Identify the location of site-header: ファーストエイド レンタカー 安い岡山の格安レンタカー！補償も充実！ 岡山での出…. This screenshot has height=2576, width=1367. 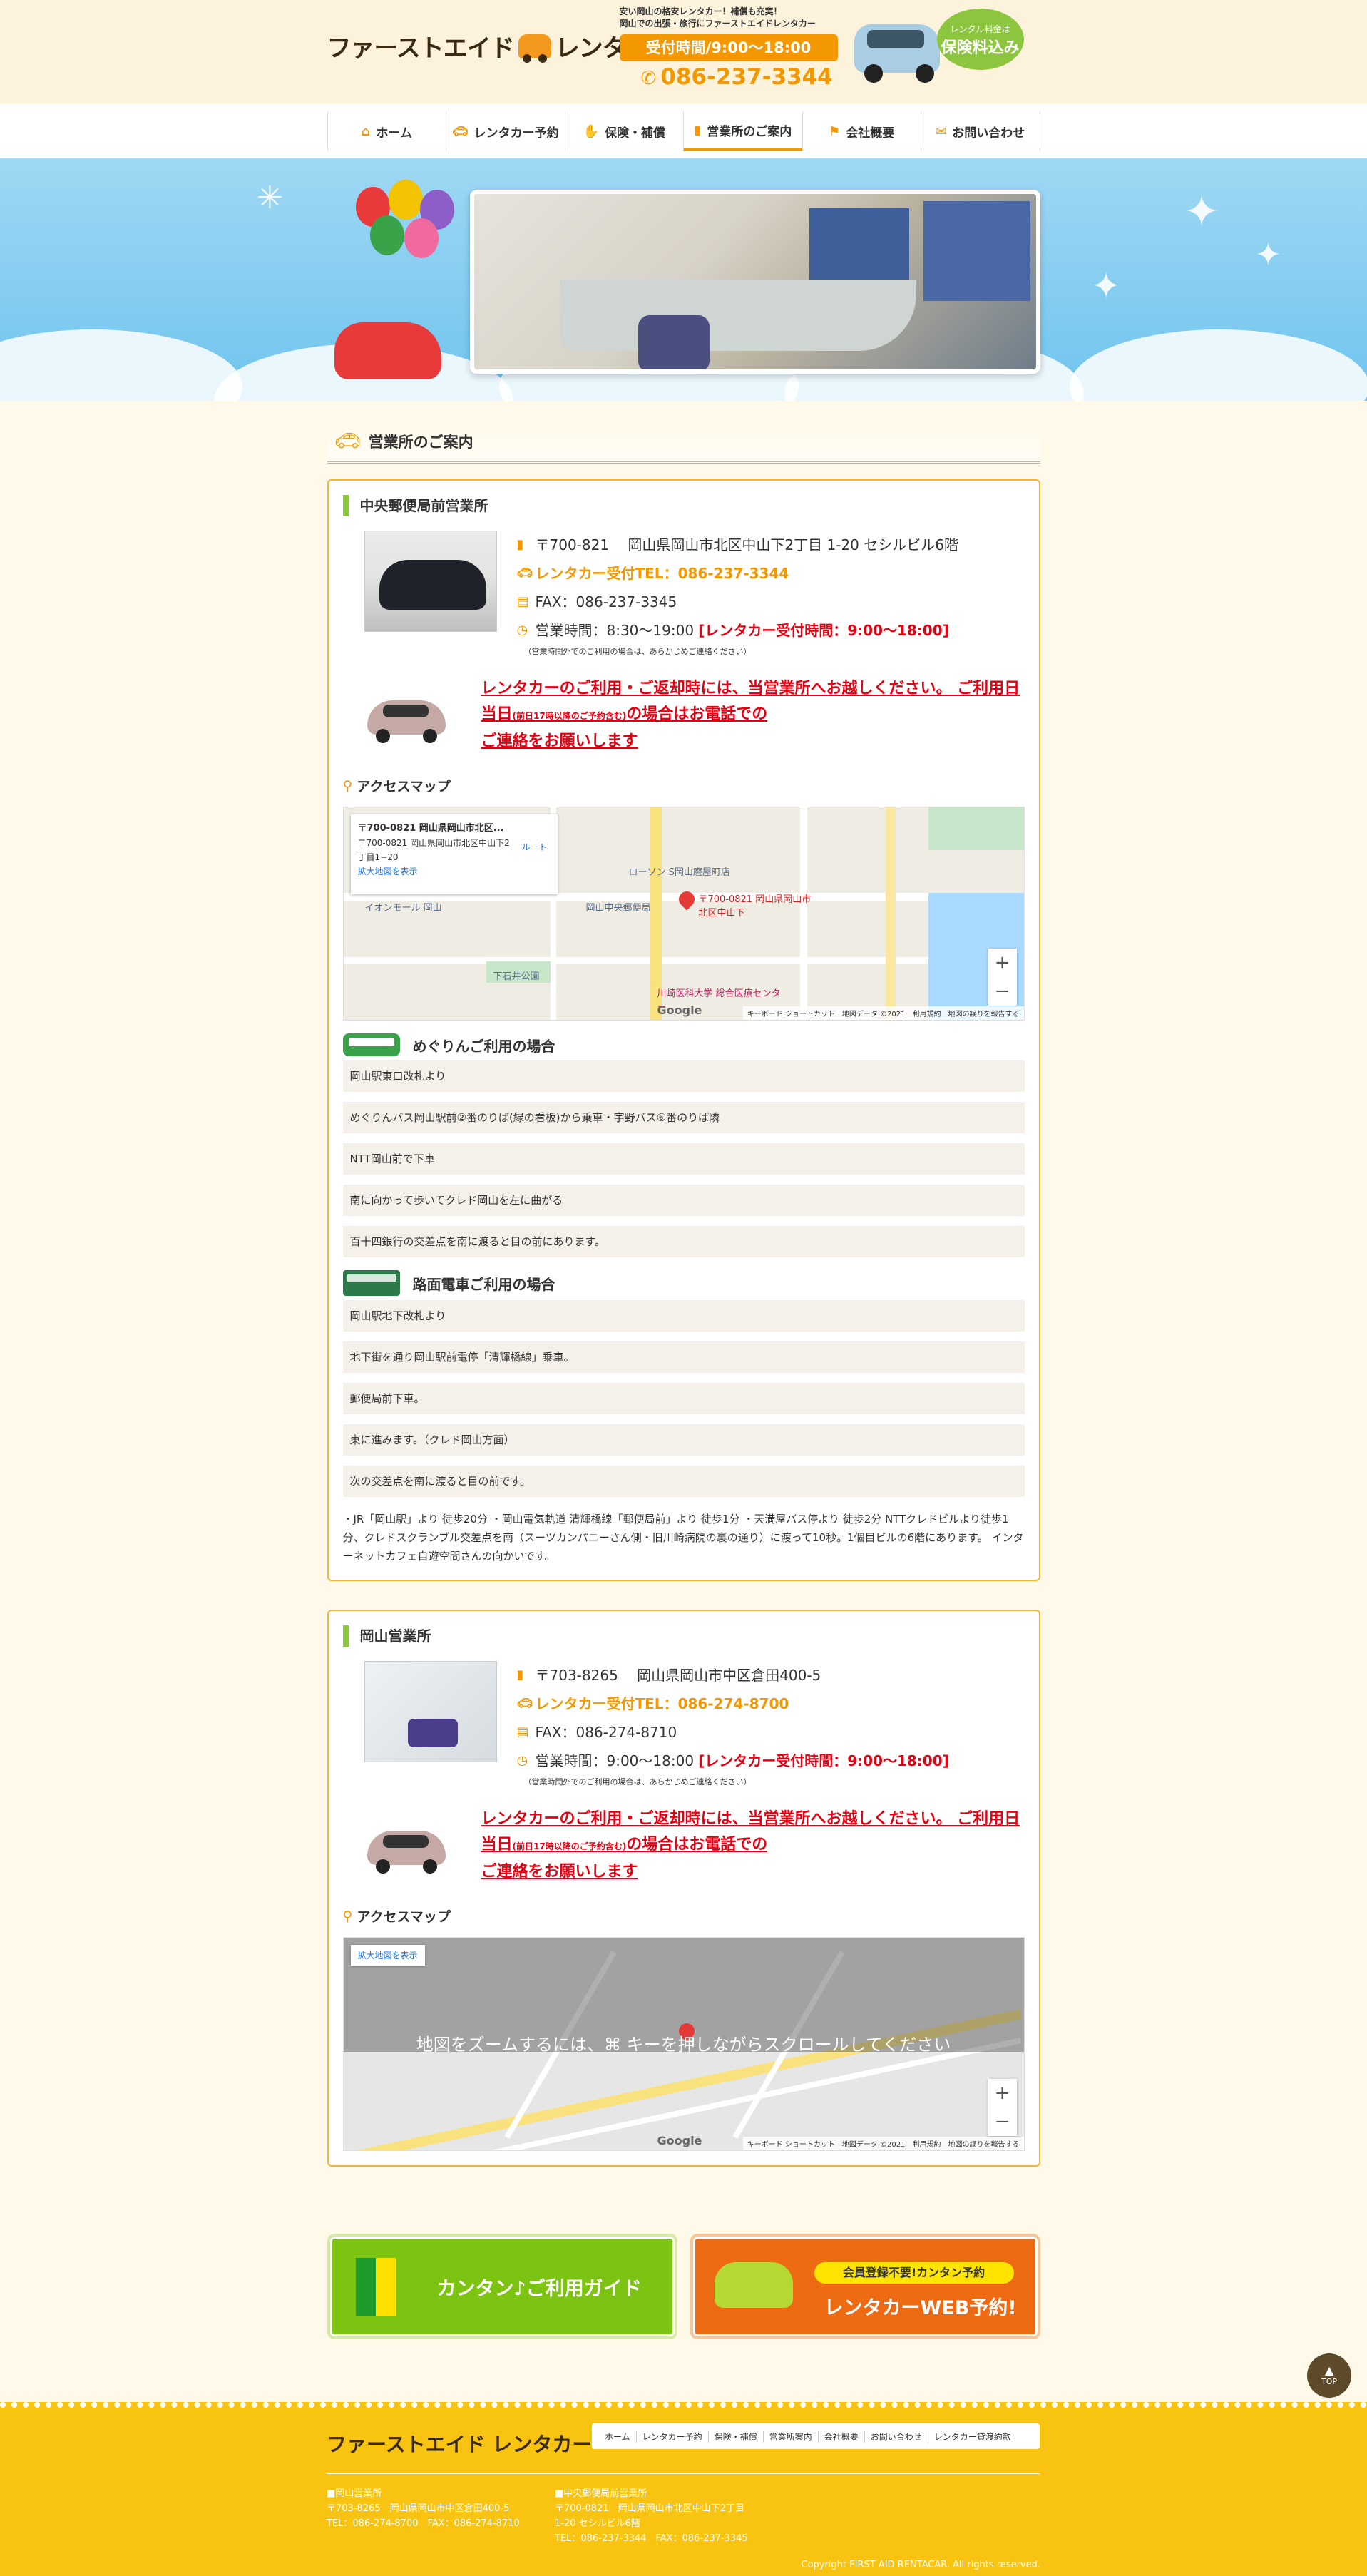
(683, 52).